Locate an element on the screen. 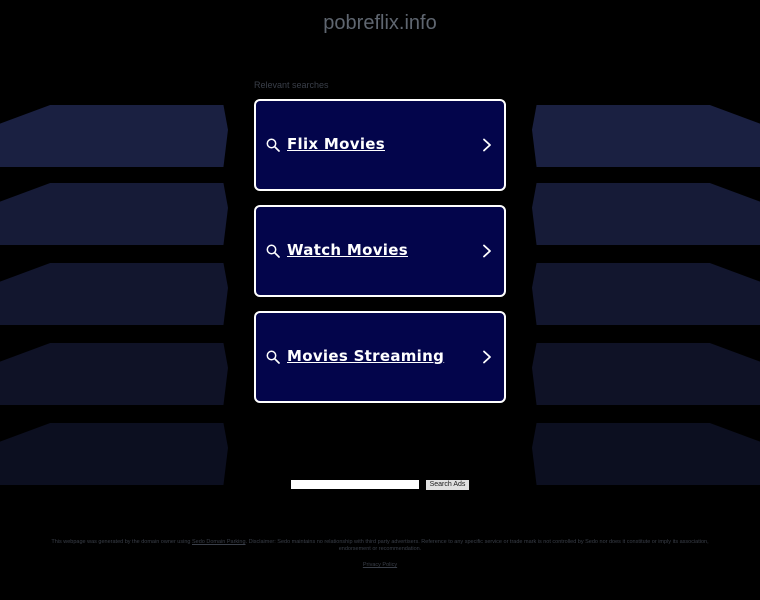 Image resolution: width=760 pixels, height=600 pixels. related-search-watch-movies: Watch Movies is located at coordinates (380, 251).